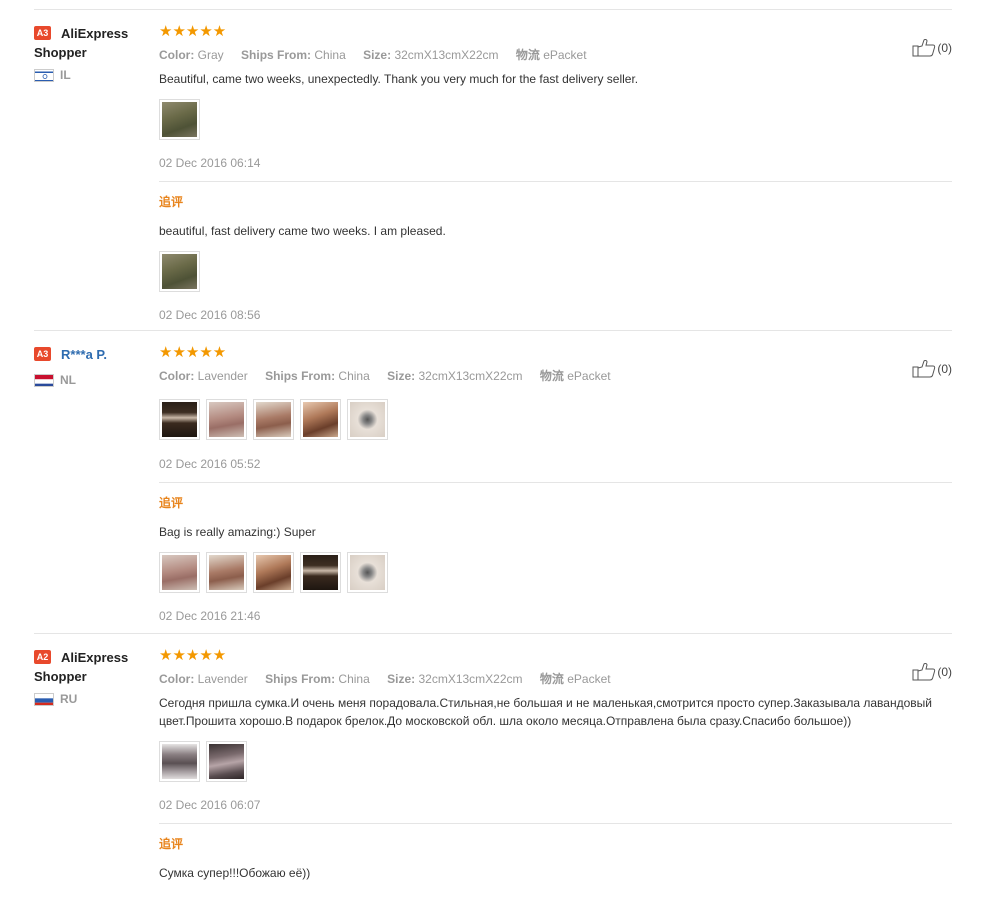  I want to click on reviewer-country: NL, so click(94, 380).